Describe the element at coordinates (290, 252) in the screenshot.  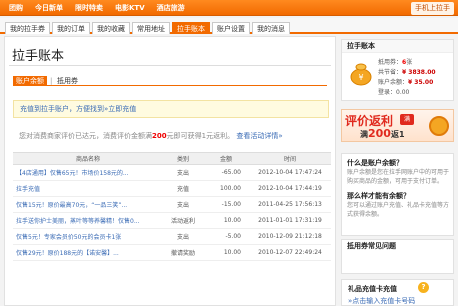
I see `row-time: 2010-12-07 22:49:24` at that location.